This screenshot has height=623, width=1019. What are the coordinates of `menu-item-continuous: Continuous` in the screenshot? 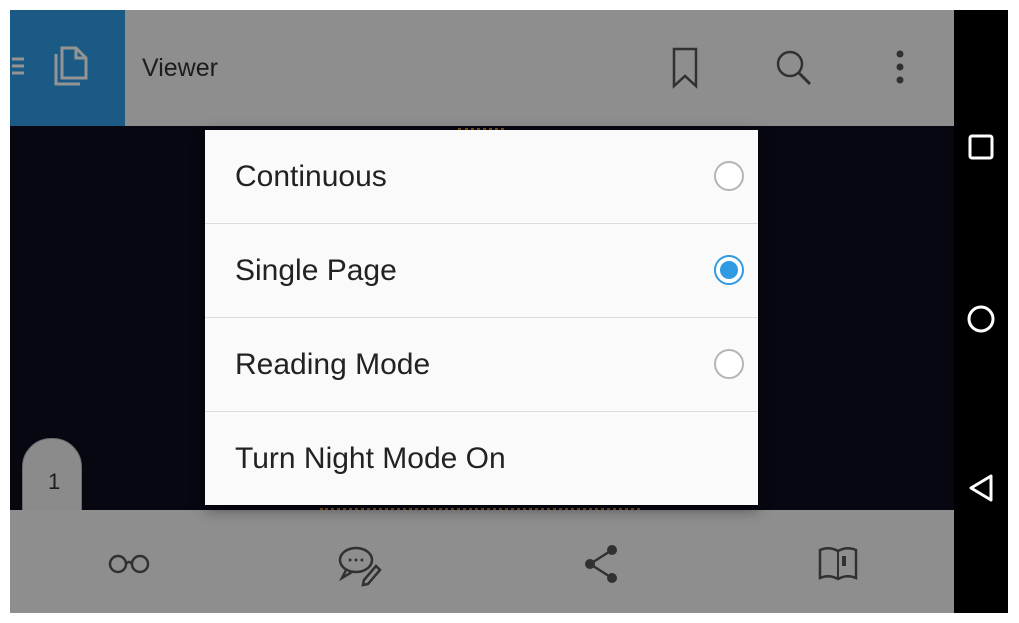 It's located at (481, 177).